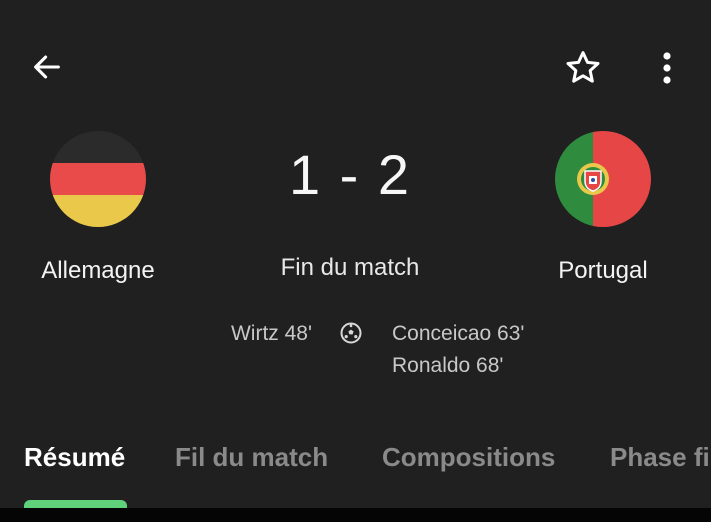  I want to click on tab-phase-finale: Phase fi, so click(660, 457).